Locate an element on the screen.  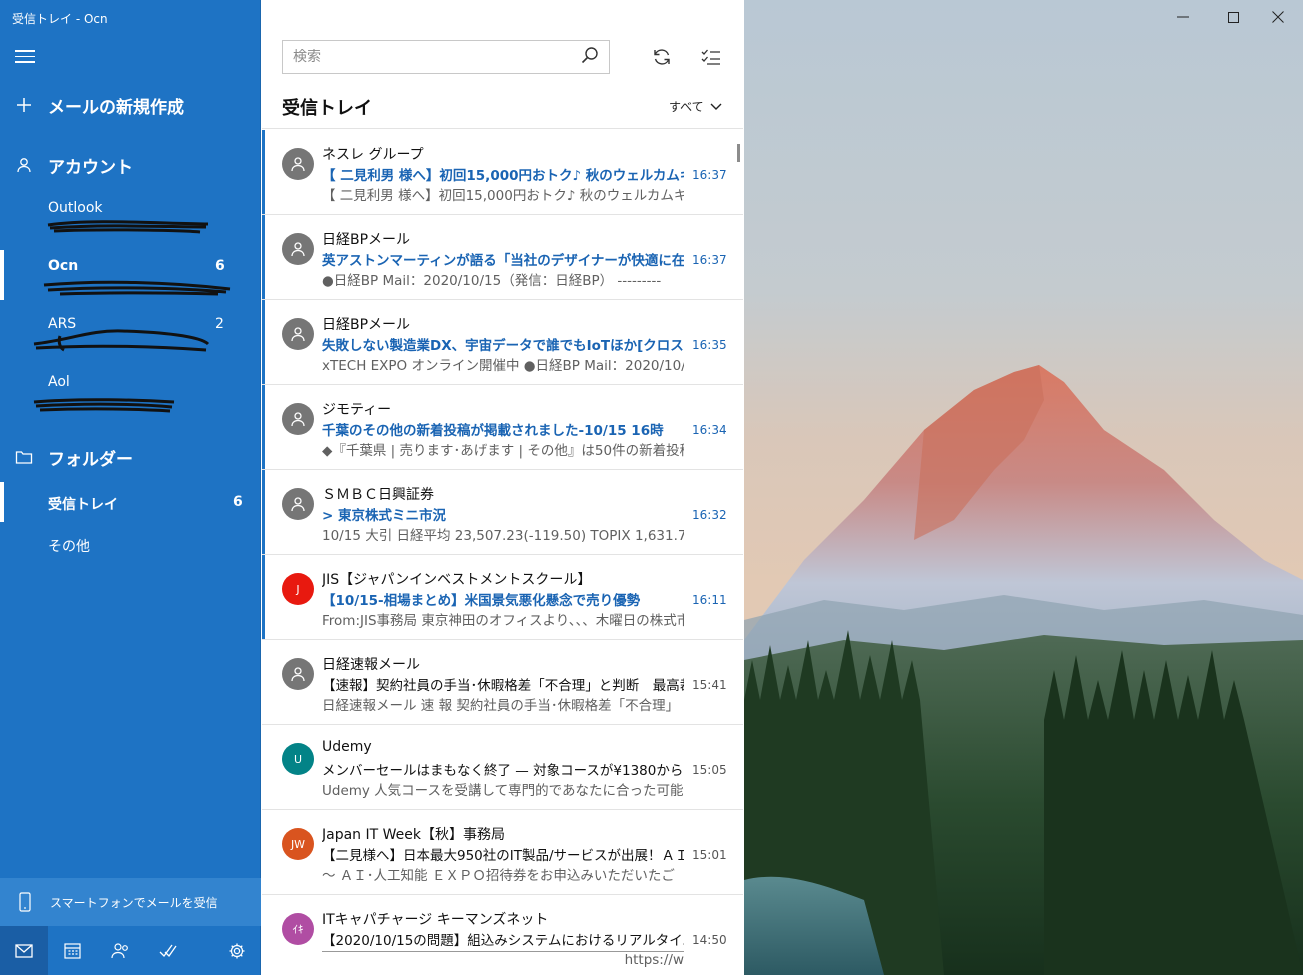
hamburger-icon is located at coordinates (25, 57).